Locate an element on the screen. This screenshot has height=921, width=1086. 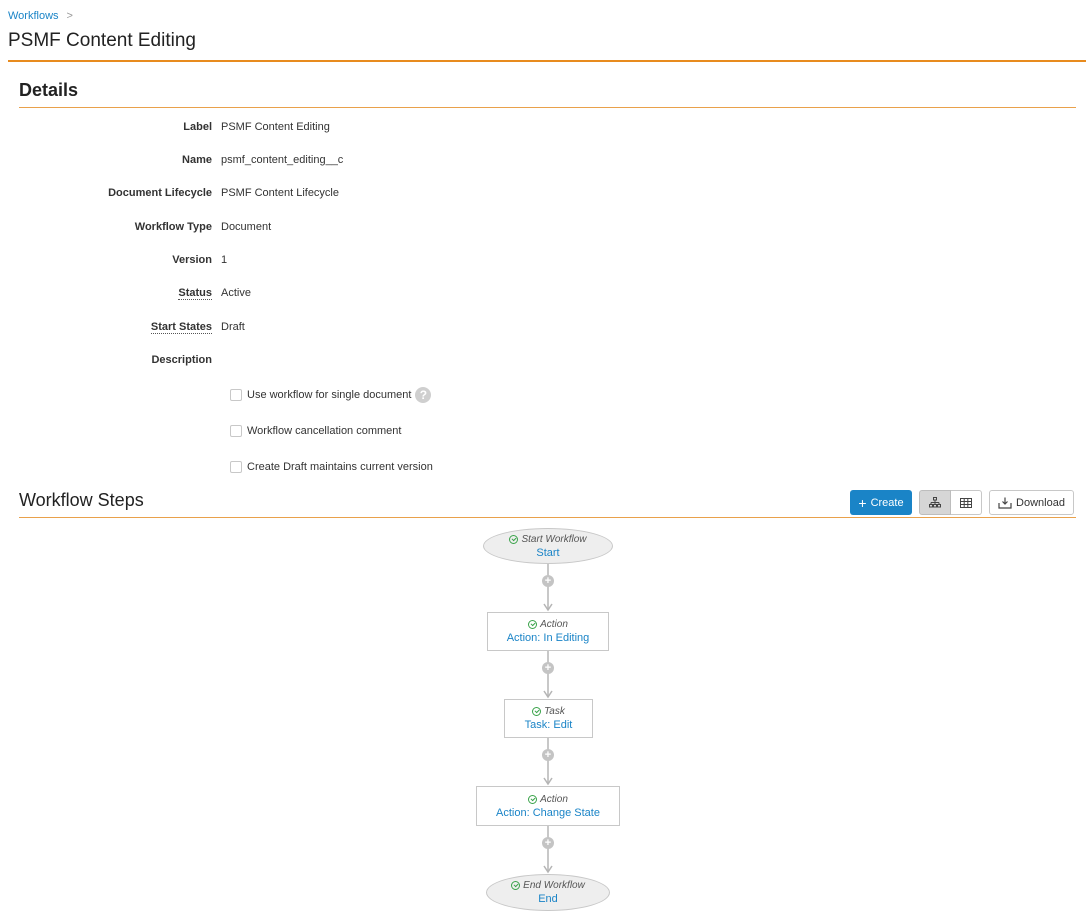
label-field-value: PSMF Content Editing is located at coordinates (275, 127).